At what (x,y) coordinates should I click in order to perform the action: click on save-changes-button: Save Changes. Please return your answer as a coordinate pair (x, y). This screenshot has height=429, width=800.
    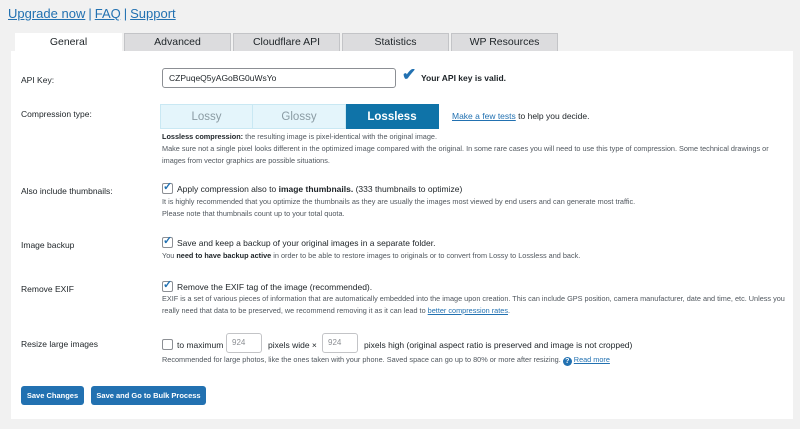
    Looking at the image, I should click on (52, 395).